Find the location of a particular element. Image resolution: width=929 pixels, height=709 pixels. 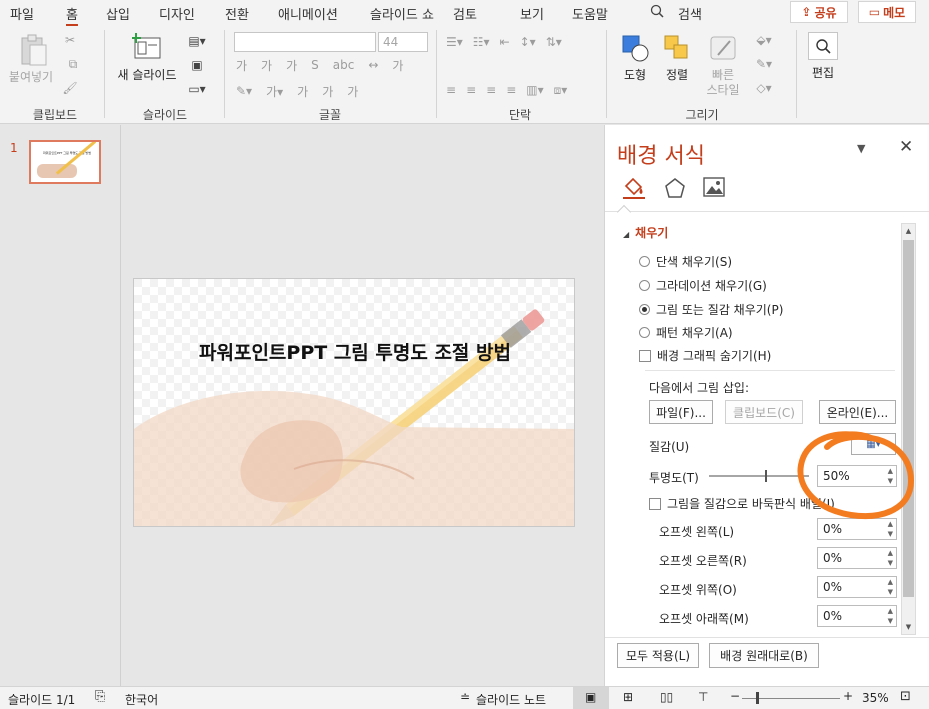

new-slide-button: 새 슬라이드 is located at coordinates (147, 75).